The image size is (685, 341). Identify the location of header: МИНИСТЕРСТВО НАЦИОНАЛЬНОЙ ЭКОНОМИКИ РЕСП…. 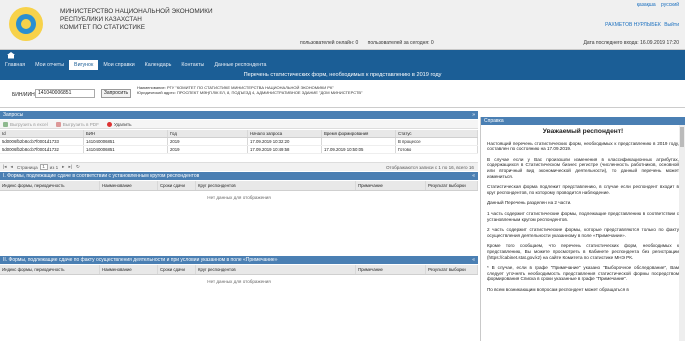
(342, 25).